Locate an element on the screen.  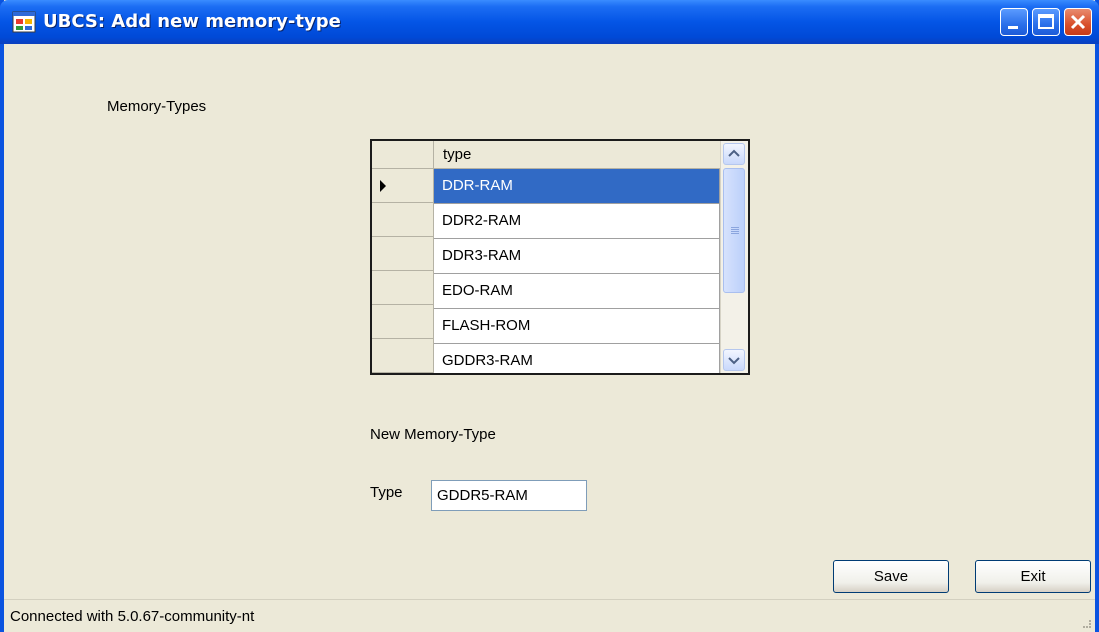
grid-vertical-scrollbar is located at coordinates (734, 257).